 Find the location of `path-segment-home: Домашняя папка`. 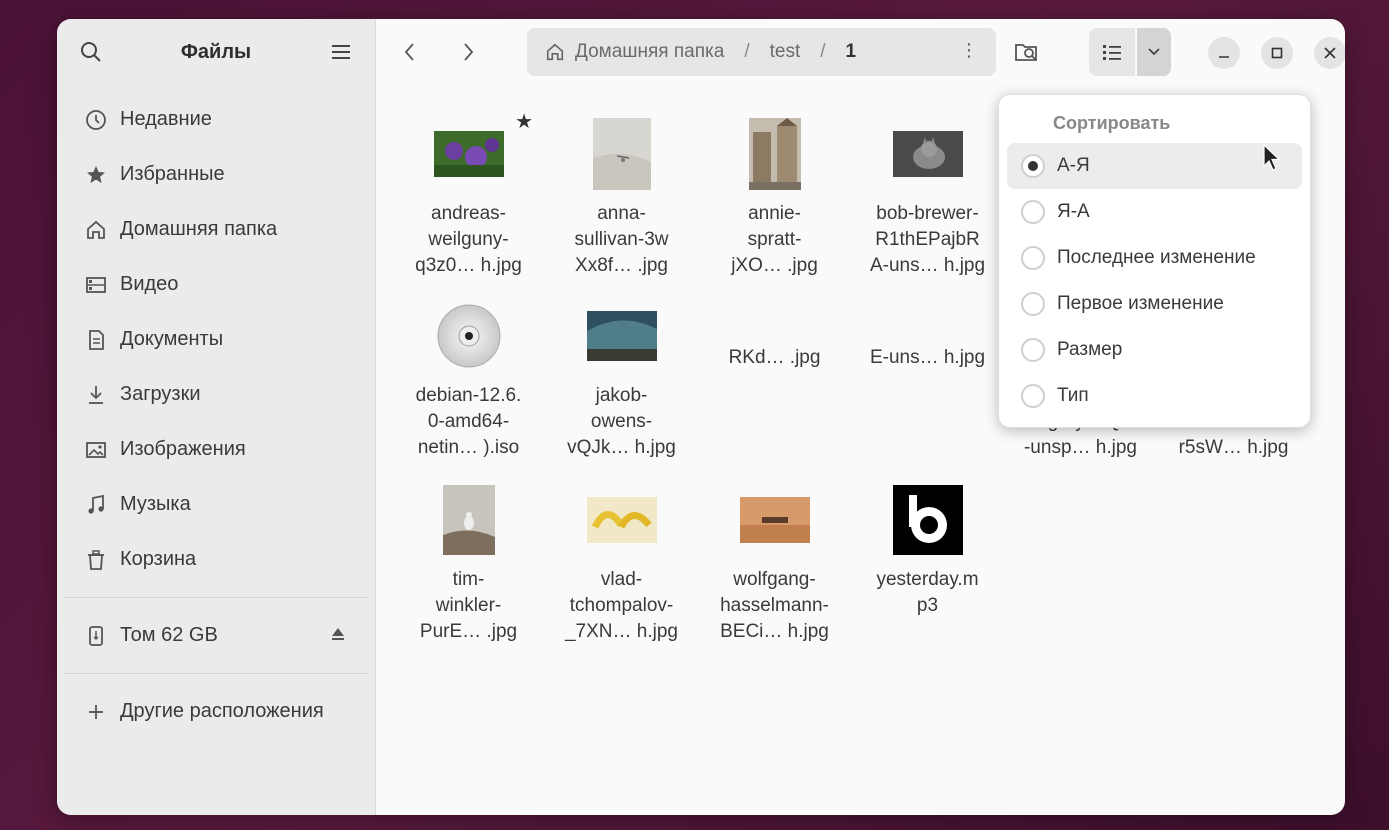

path-segment-home: Домашняя папка is located at coordinates (649, 52).